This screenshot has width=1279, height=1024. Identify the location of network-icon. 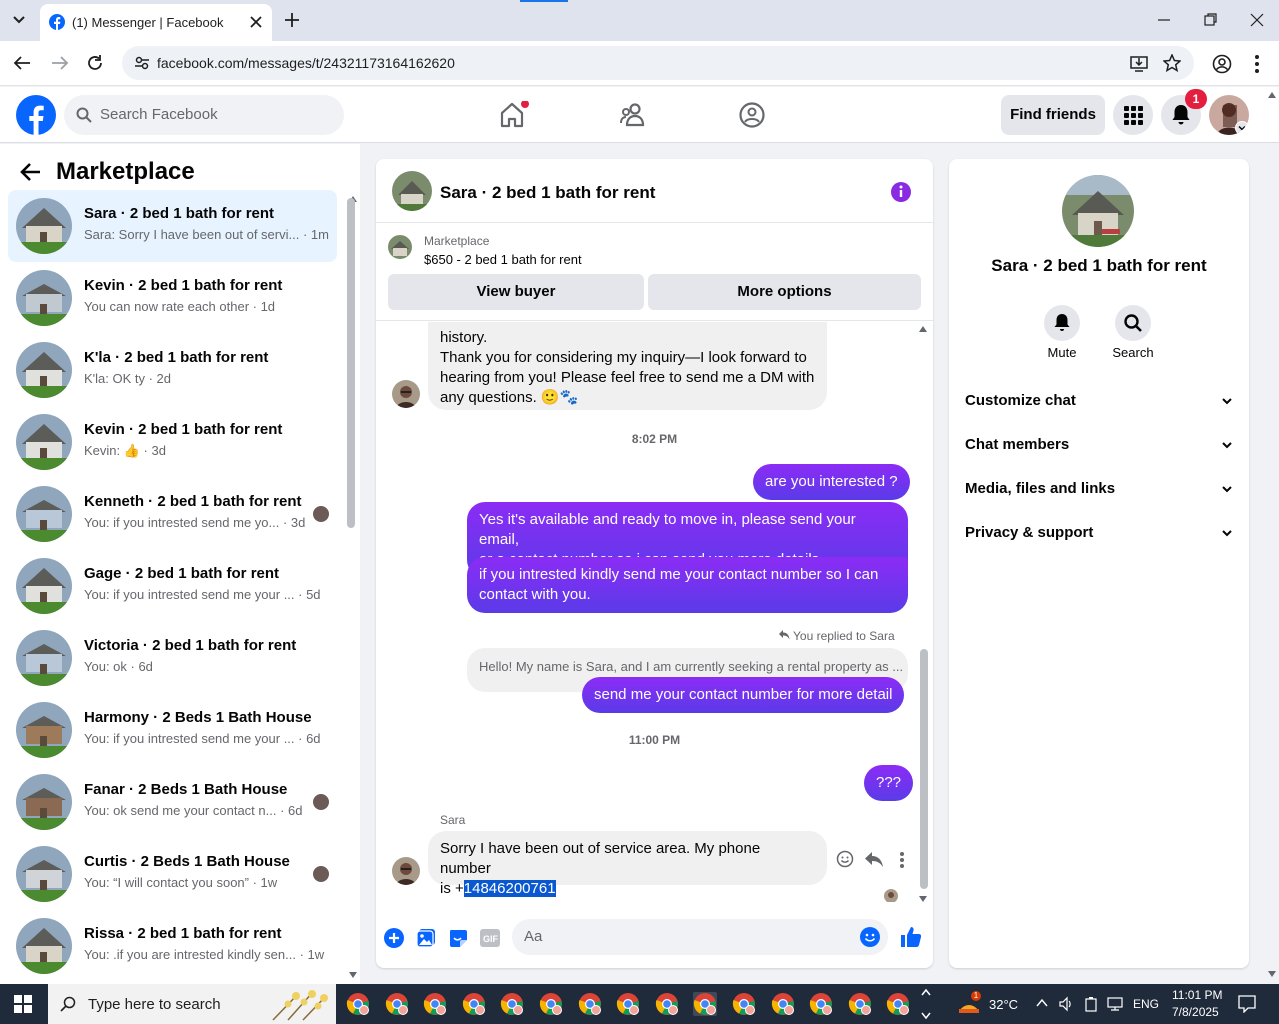
(1115, 1004).